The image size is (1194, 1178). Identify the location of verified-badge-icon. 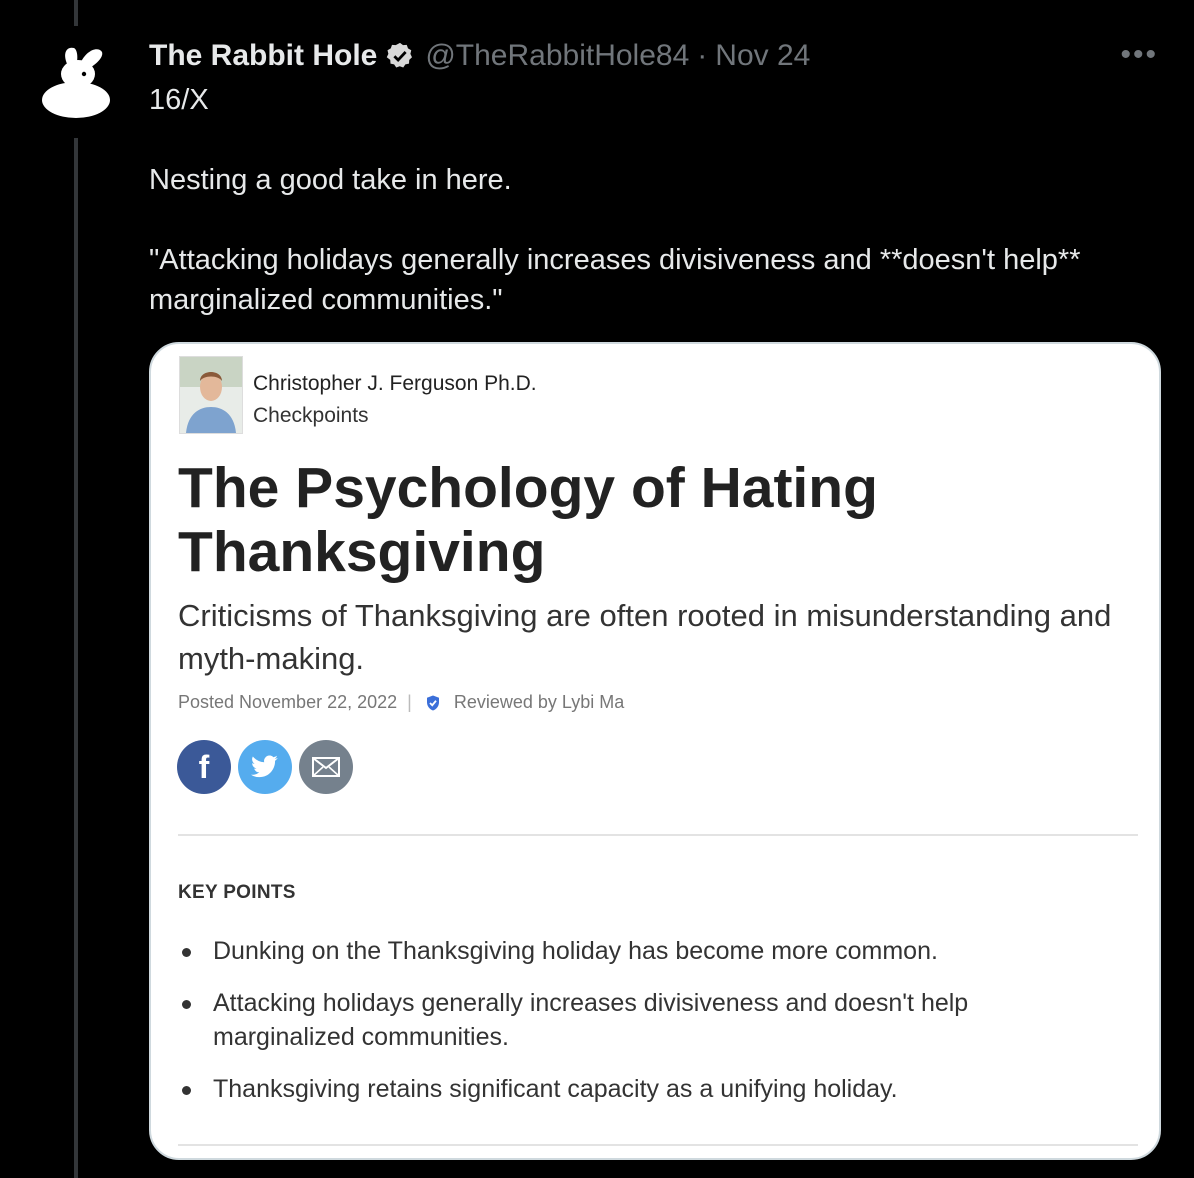
(400, 56).